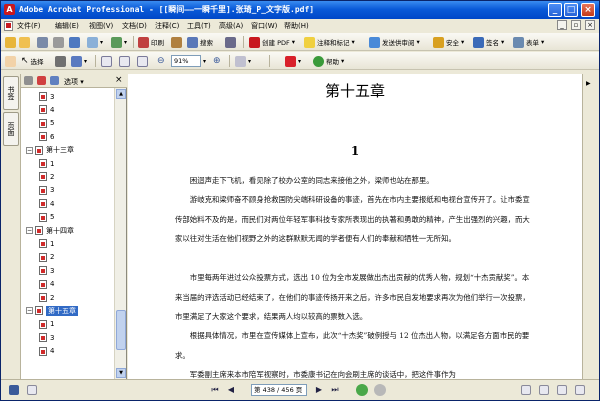 The height and width of the screenshot is (401, 600). What do you see at coordinates (121, 373) in the screenshot?
I see `scroll-down-icon: ▼` at bounding box center [121, 373].